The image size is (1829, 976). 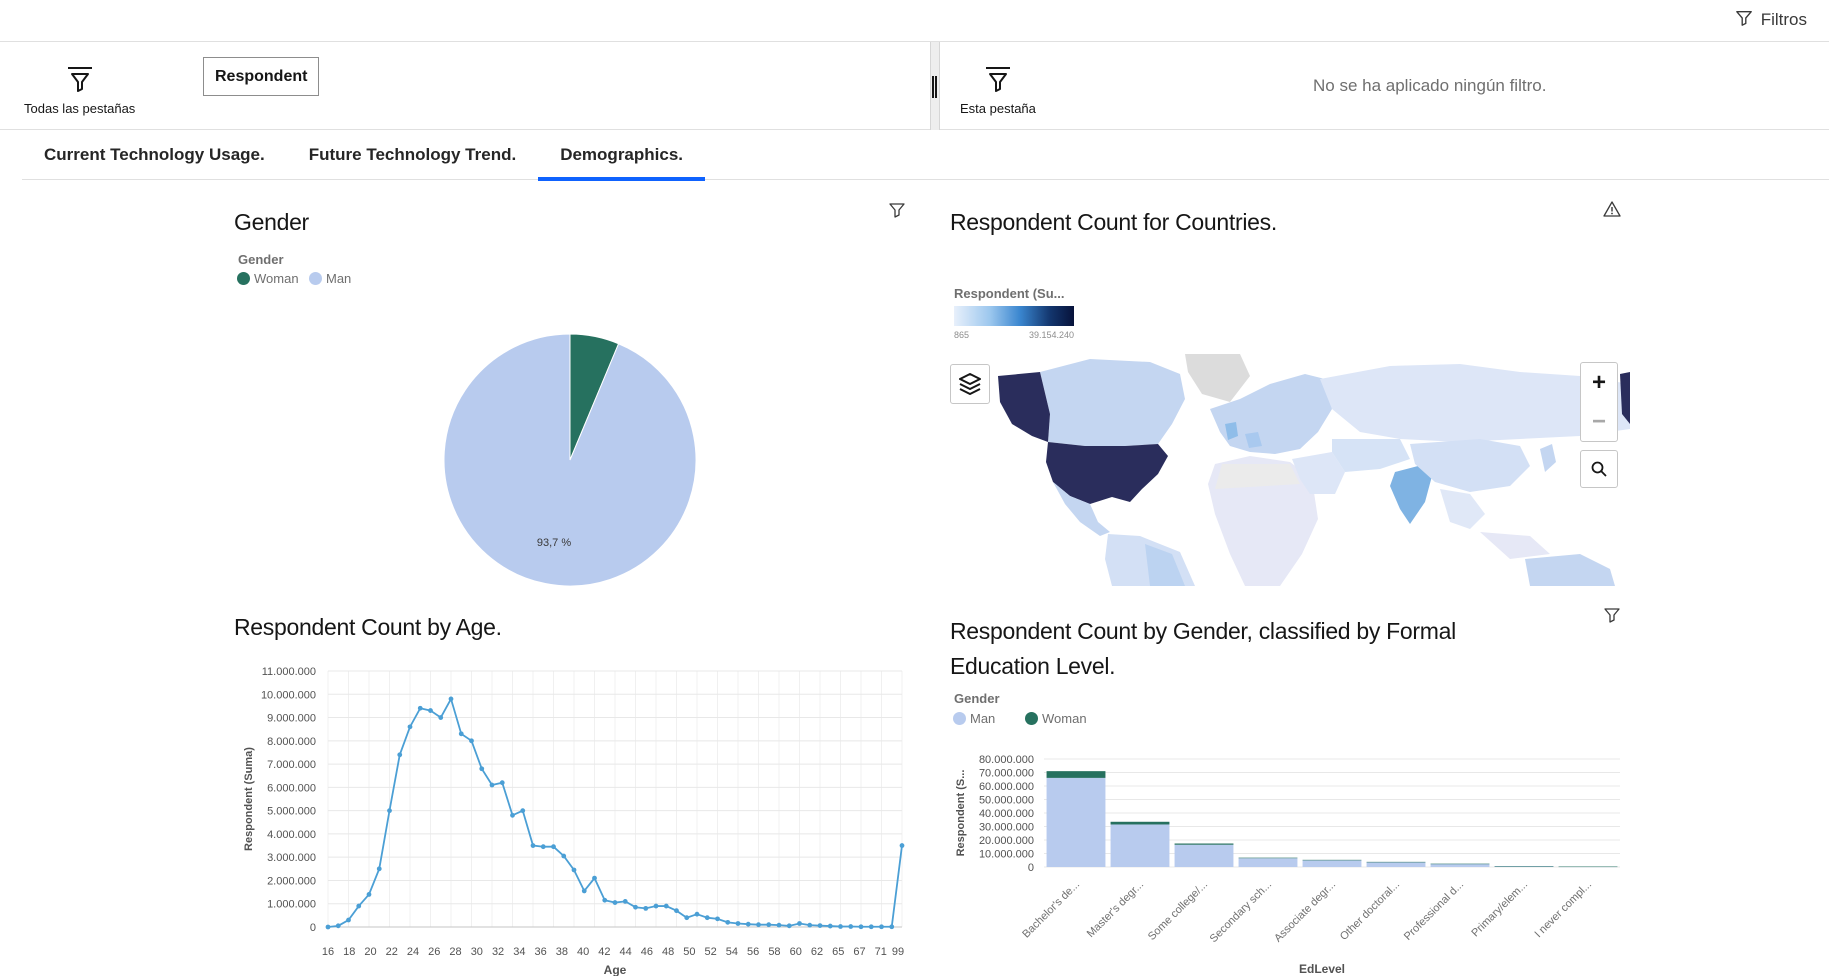 I want to click on respondent-filter-chip: Respondent, so click(x=261, y=76).